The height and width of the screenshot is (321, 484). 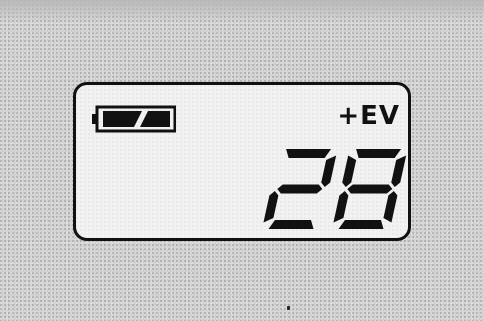 I want to click on exposure-value-readout: 28, so click(x=333, y=191).